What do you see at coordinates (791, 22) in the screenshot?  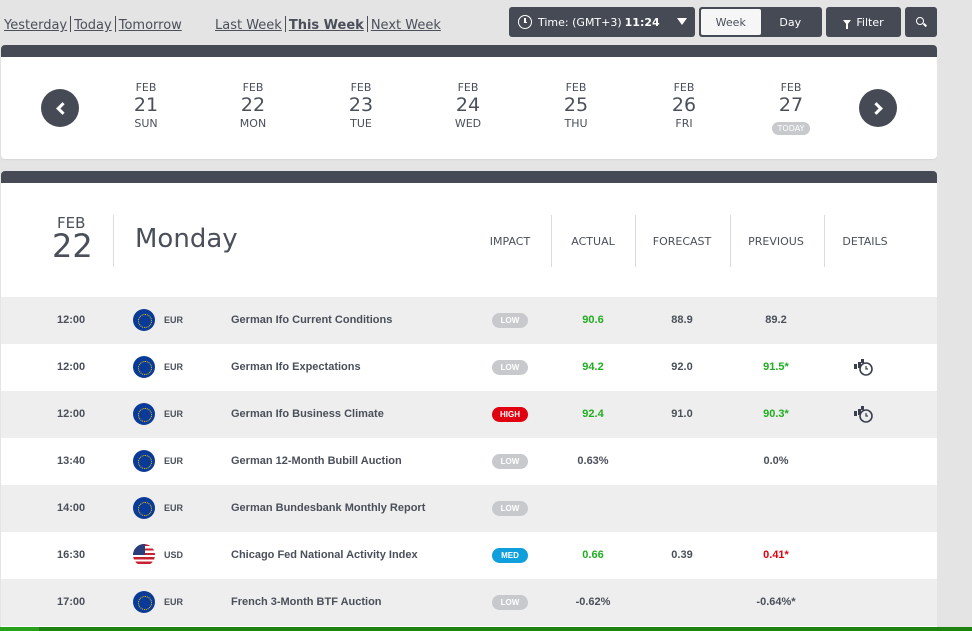 I see `day-view-button: Day` at bounding box center [791, 22].